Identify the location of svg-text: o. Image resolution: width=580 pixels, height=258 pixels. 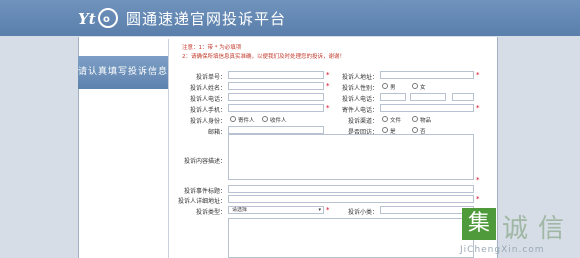
(106, 19).